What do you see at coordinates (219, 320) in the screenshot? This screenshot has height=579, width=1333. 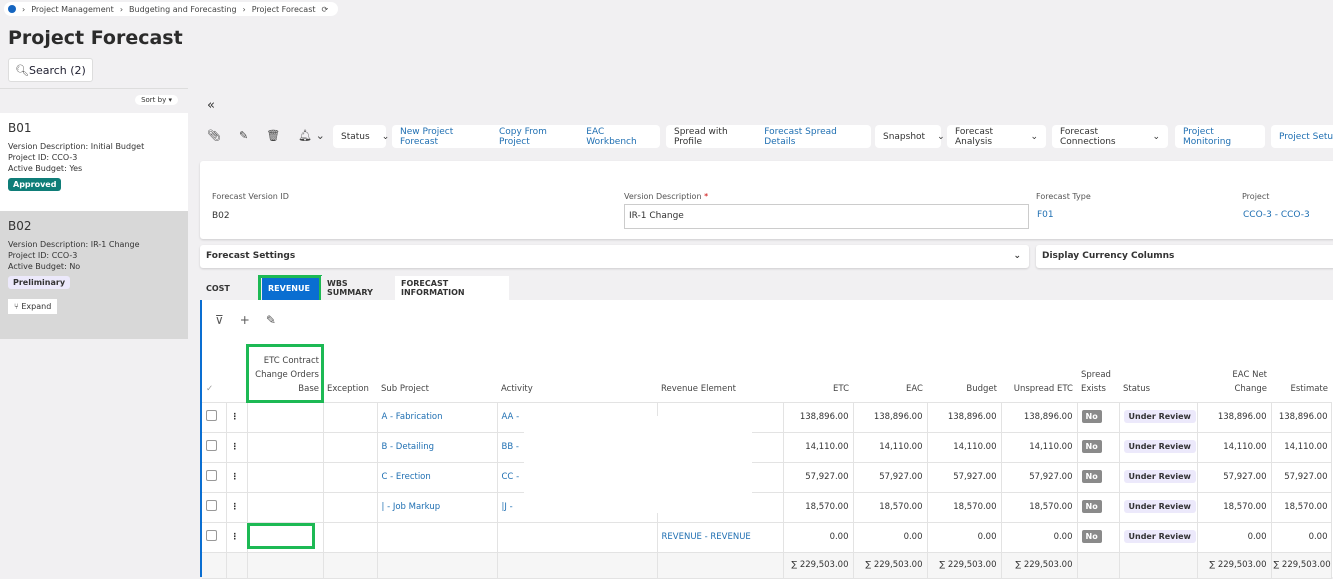 I see `filter-icon: ⊽` at bounding box center [219, 320].